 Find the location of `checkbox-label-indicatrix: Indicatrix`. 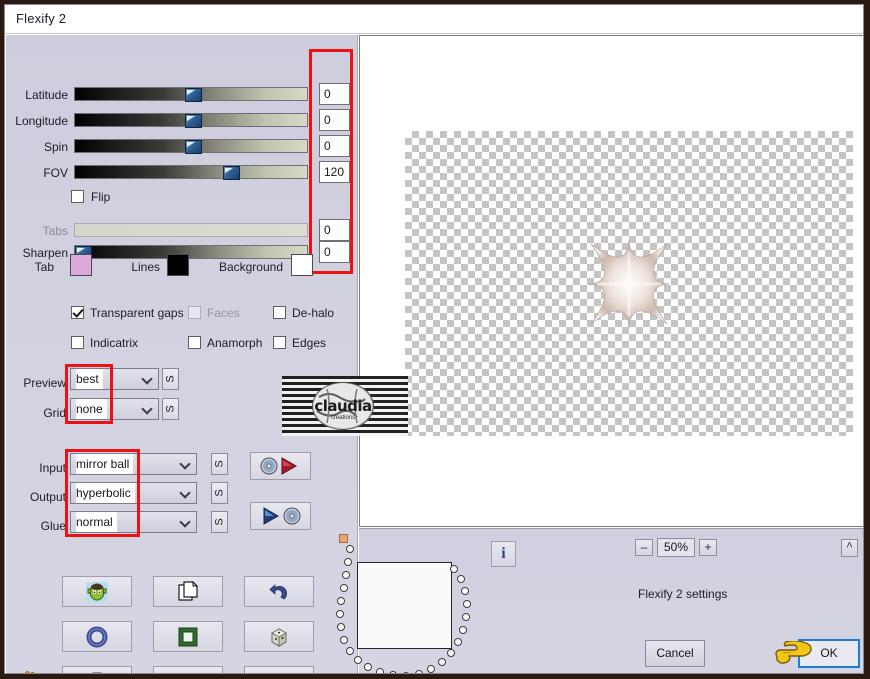

checkbox-label-indicatrix: Indicatrix is located at coordinates (114, 343).